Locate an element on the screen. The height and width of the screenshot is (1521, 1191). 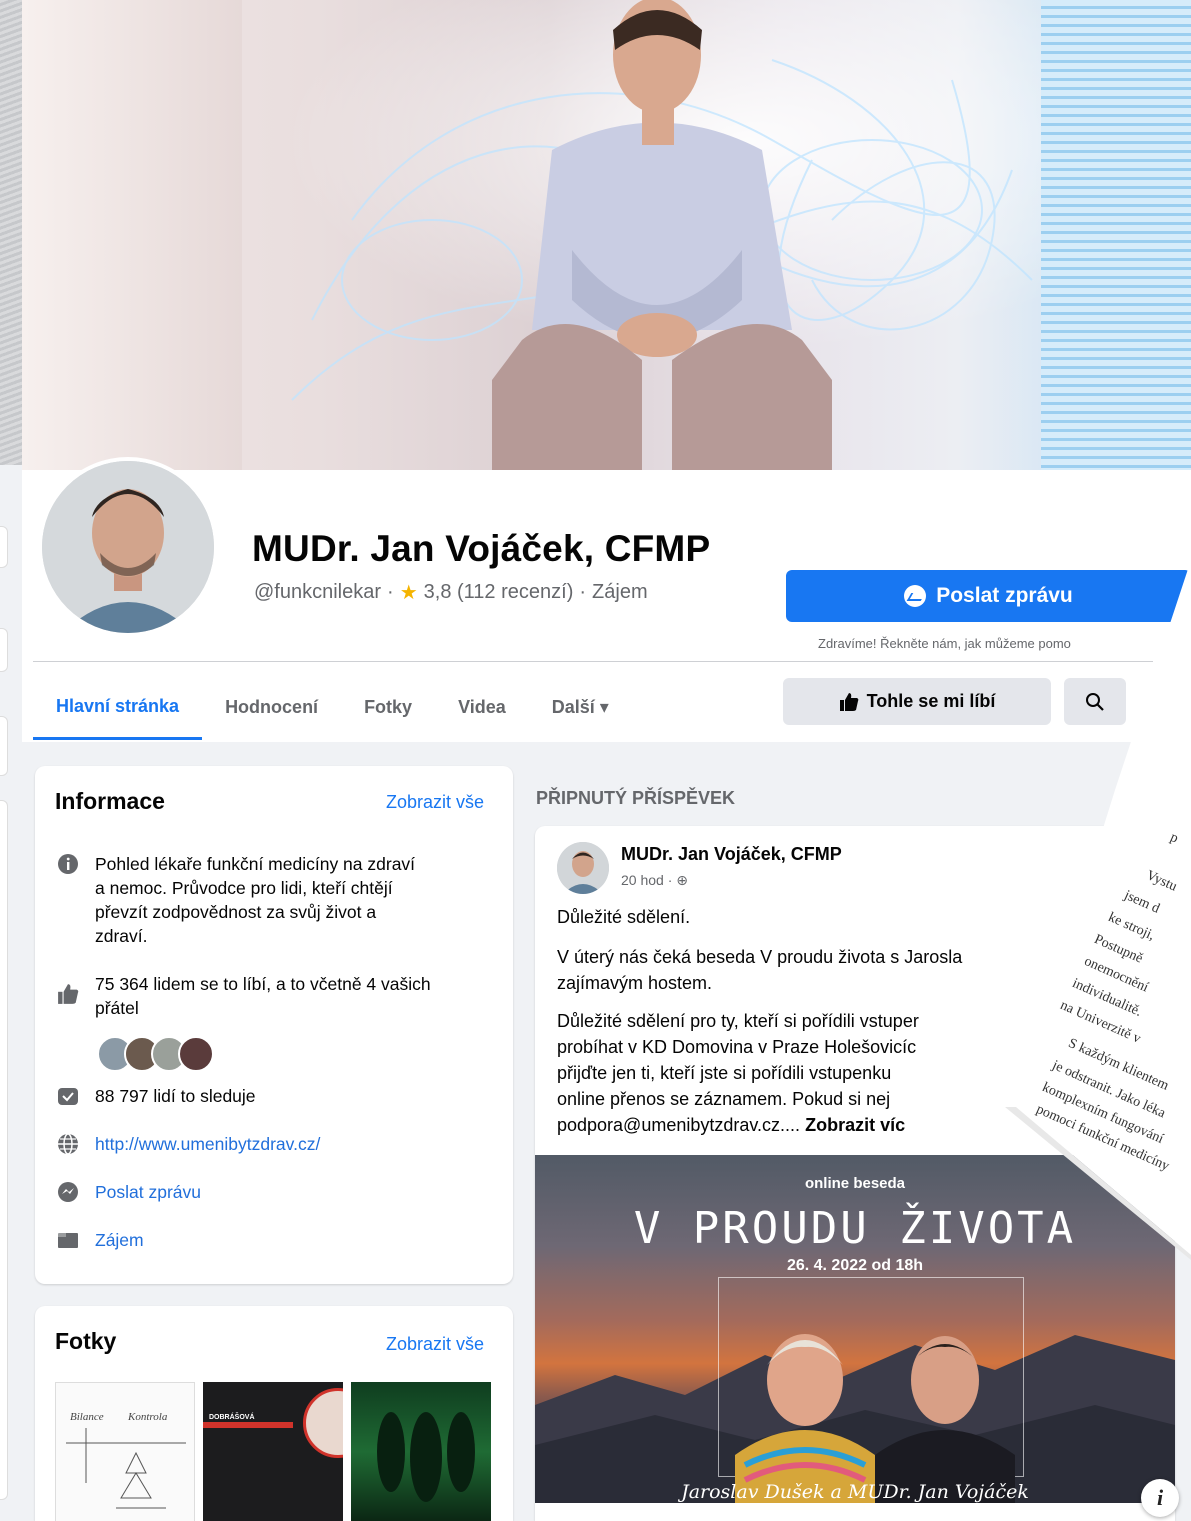
profile-avatar is located at coordinates (128, 547).